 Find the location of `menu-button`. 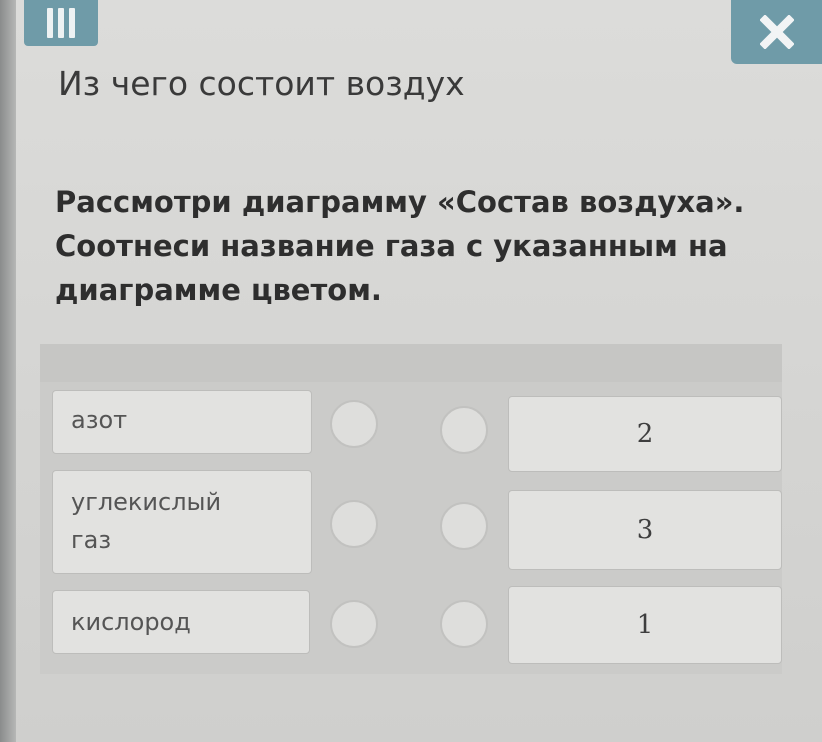

menu-button is located at coordinates (61, 23).